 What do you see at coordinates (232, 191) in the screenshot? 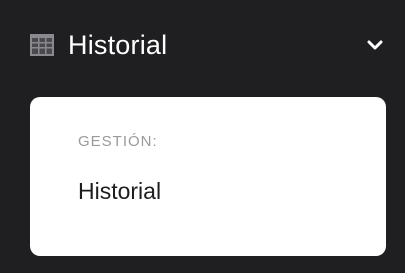
I see `submenu-item-historial: Historial` at bounding box center [232, 191].